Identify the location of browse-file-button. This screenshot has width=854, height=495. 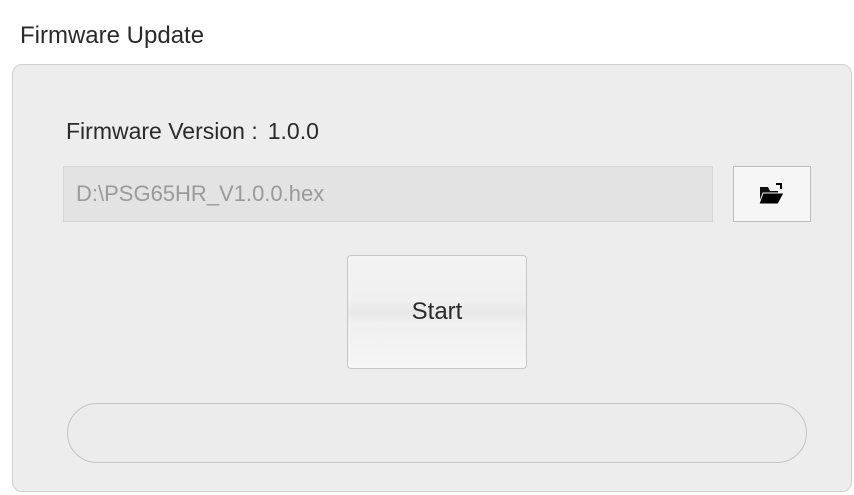
(772, 194).